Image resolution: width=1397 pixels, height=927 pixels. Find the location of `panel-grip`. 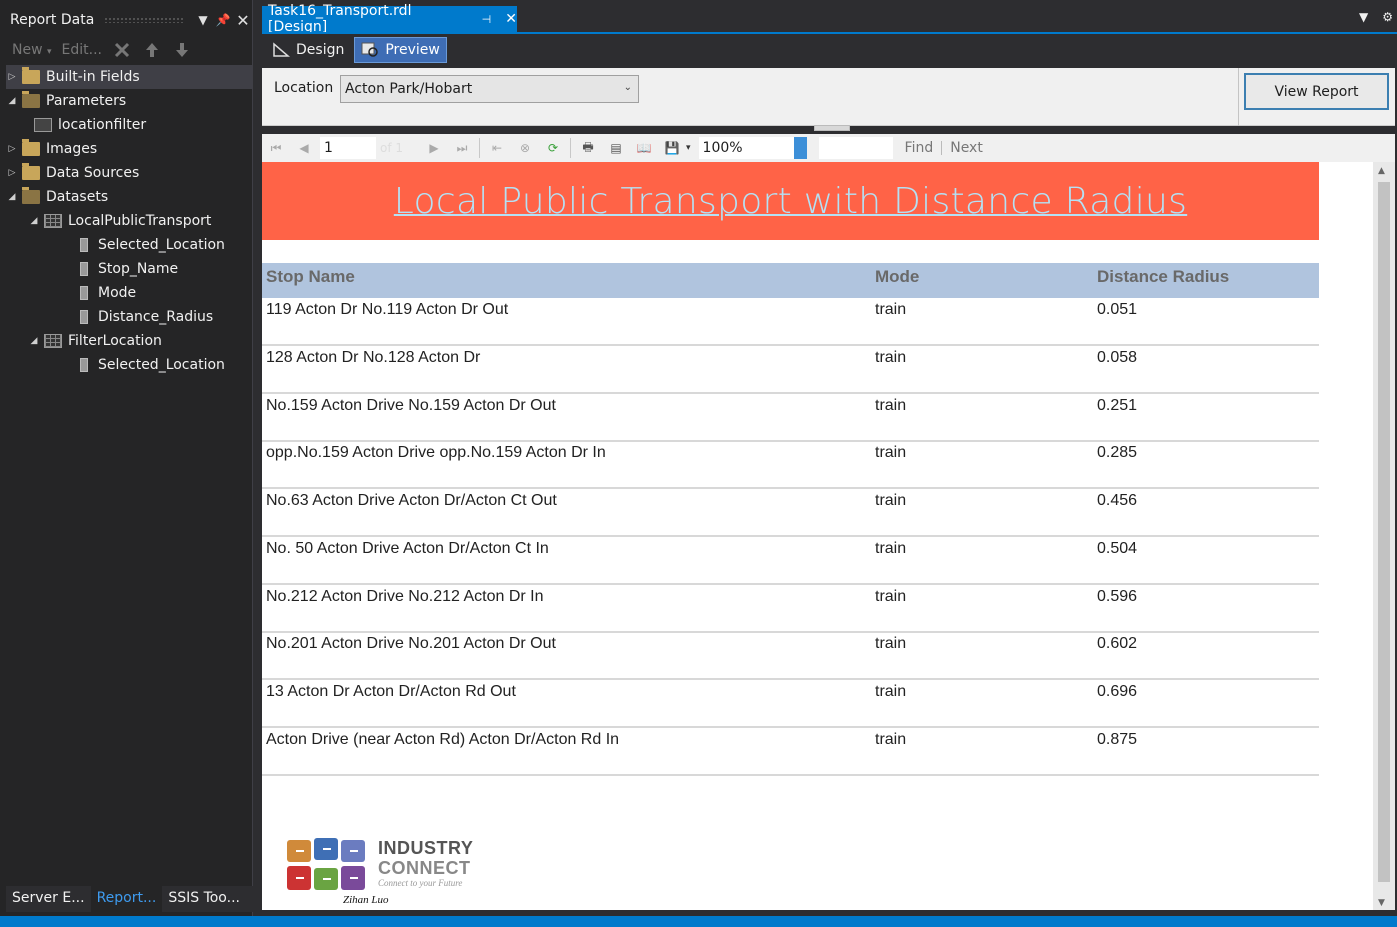

panel-grip is located at coordinates (143, 20).